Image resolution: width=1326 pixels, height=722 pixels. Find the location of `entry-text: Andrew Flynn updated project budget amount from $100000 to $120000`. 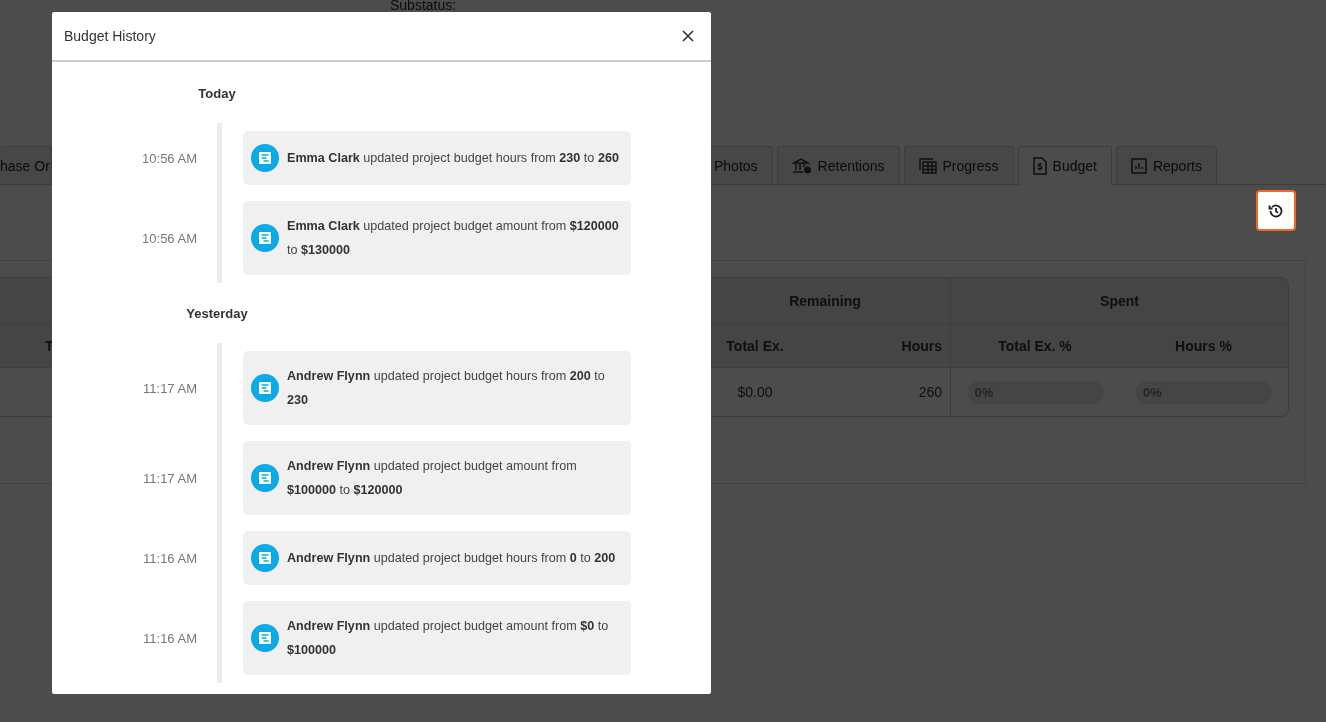

entry-text: Andrew Flynn updated project budget amount from $100000 to $120000 is located at coordinates (432, 478).